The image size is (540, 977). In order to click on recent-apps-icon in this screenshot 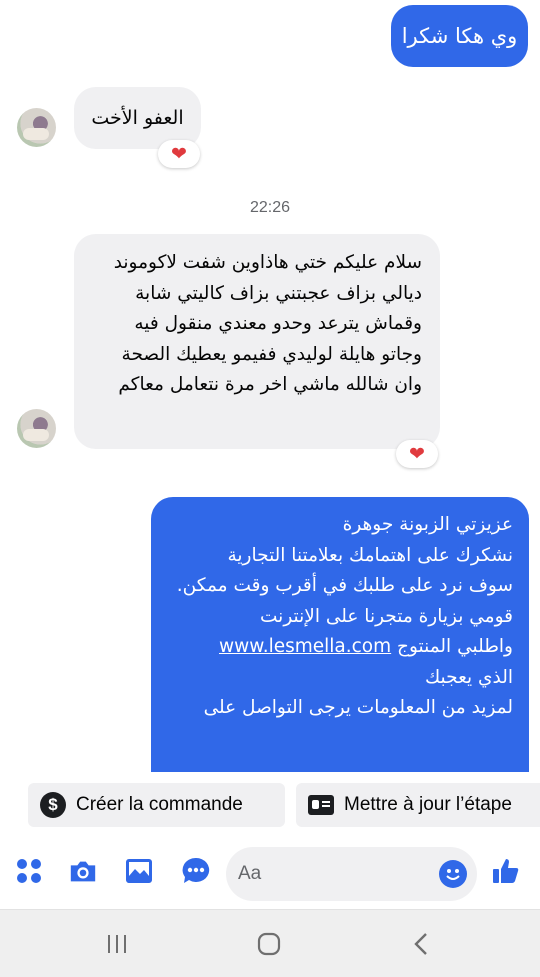, I will do `click(117, 944)`.